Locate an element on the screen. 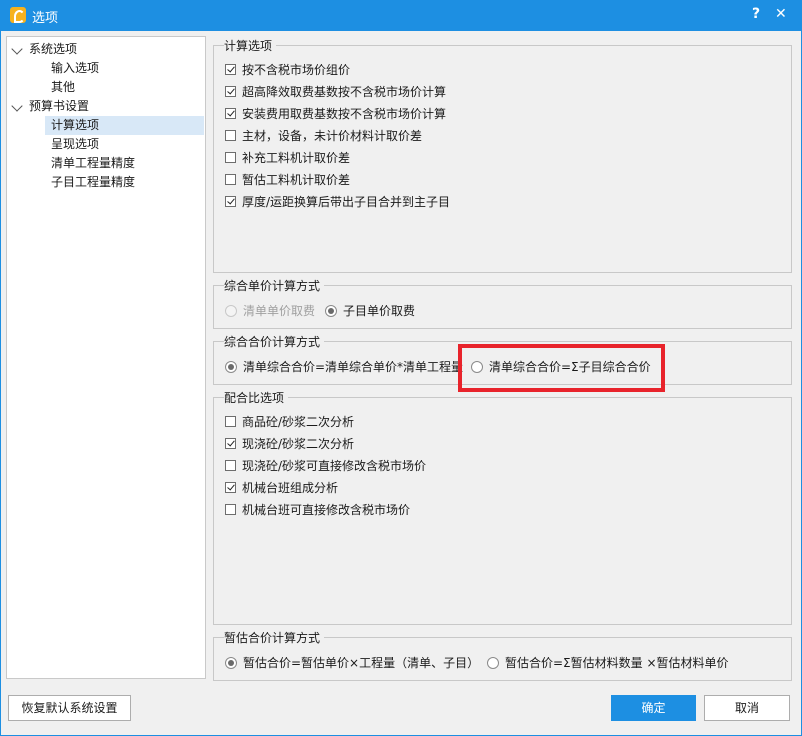  radio-bill-unit-price: 清单单价取费 is located at coordinates (270, 311).